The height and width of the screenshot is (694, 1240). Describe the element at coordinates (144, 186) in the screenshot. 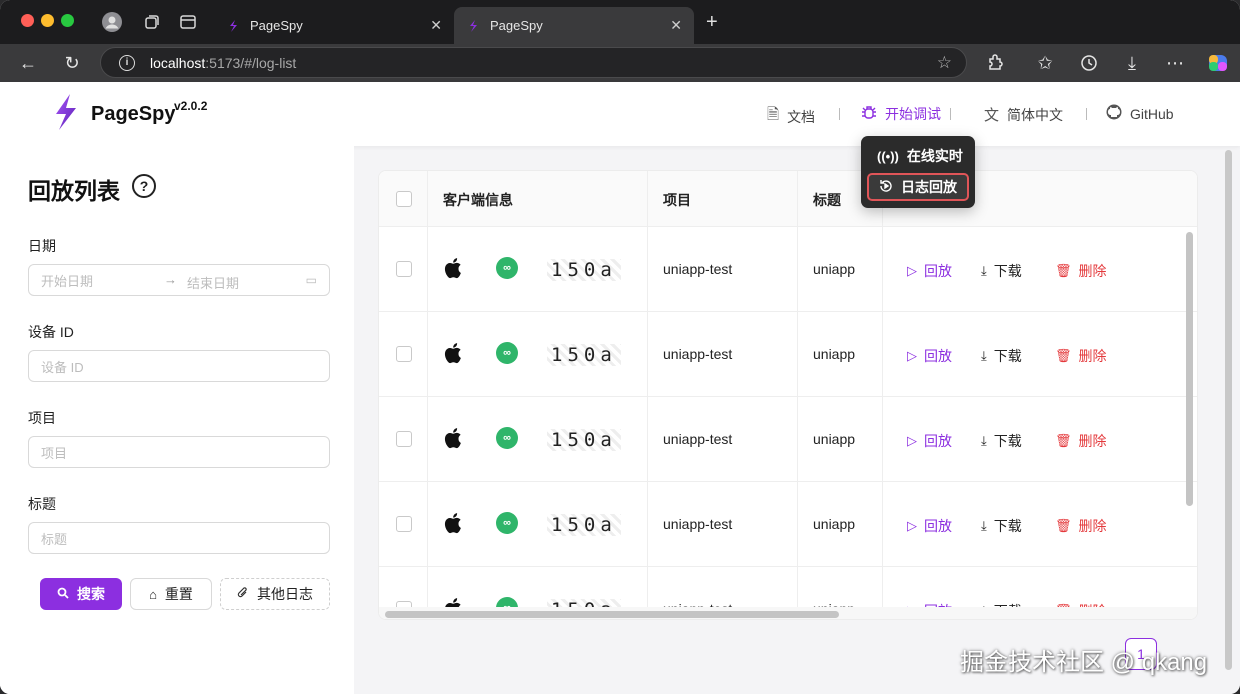

I see `help-icon: ?` at that location.